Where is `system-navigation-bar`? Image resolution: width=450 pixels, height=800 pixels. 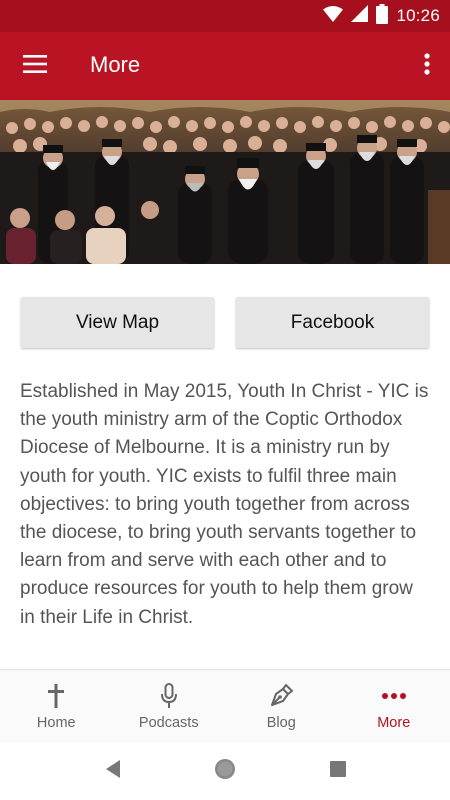
system-navigation-bar is located at coordinates (225, 771).